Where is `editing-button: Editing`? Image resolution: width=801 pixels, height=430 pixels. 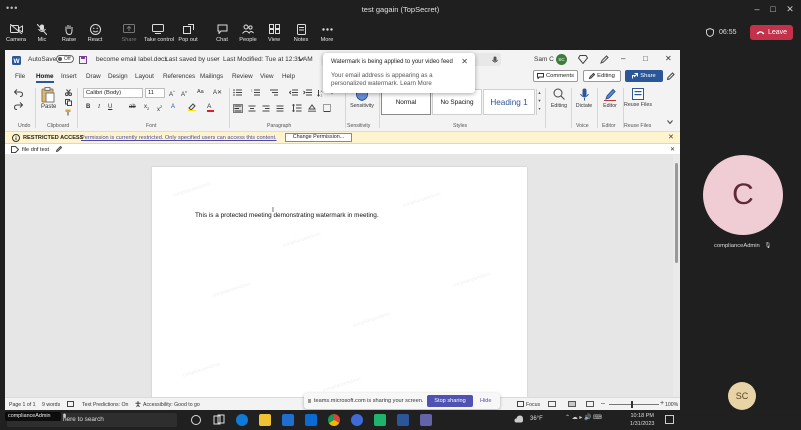 editing-button: Editing is located at coordinates (559, 98).